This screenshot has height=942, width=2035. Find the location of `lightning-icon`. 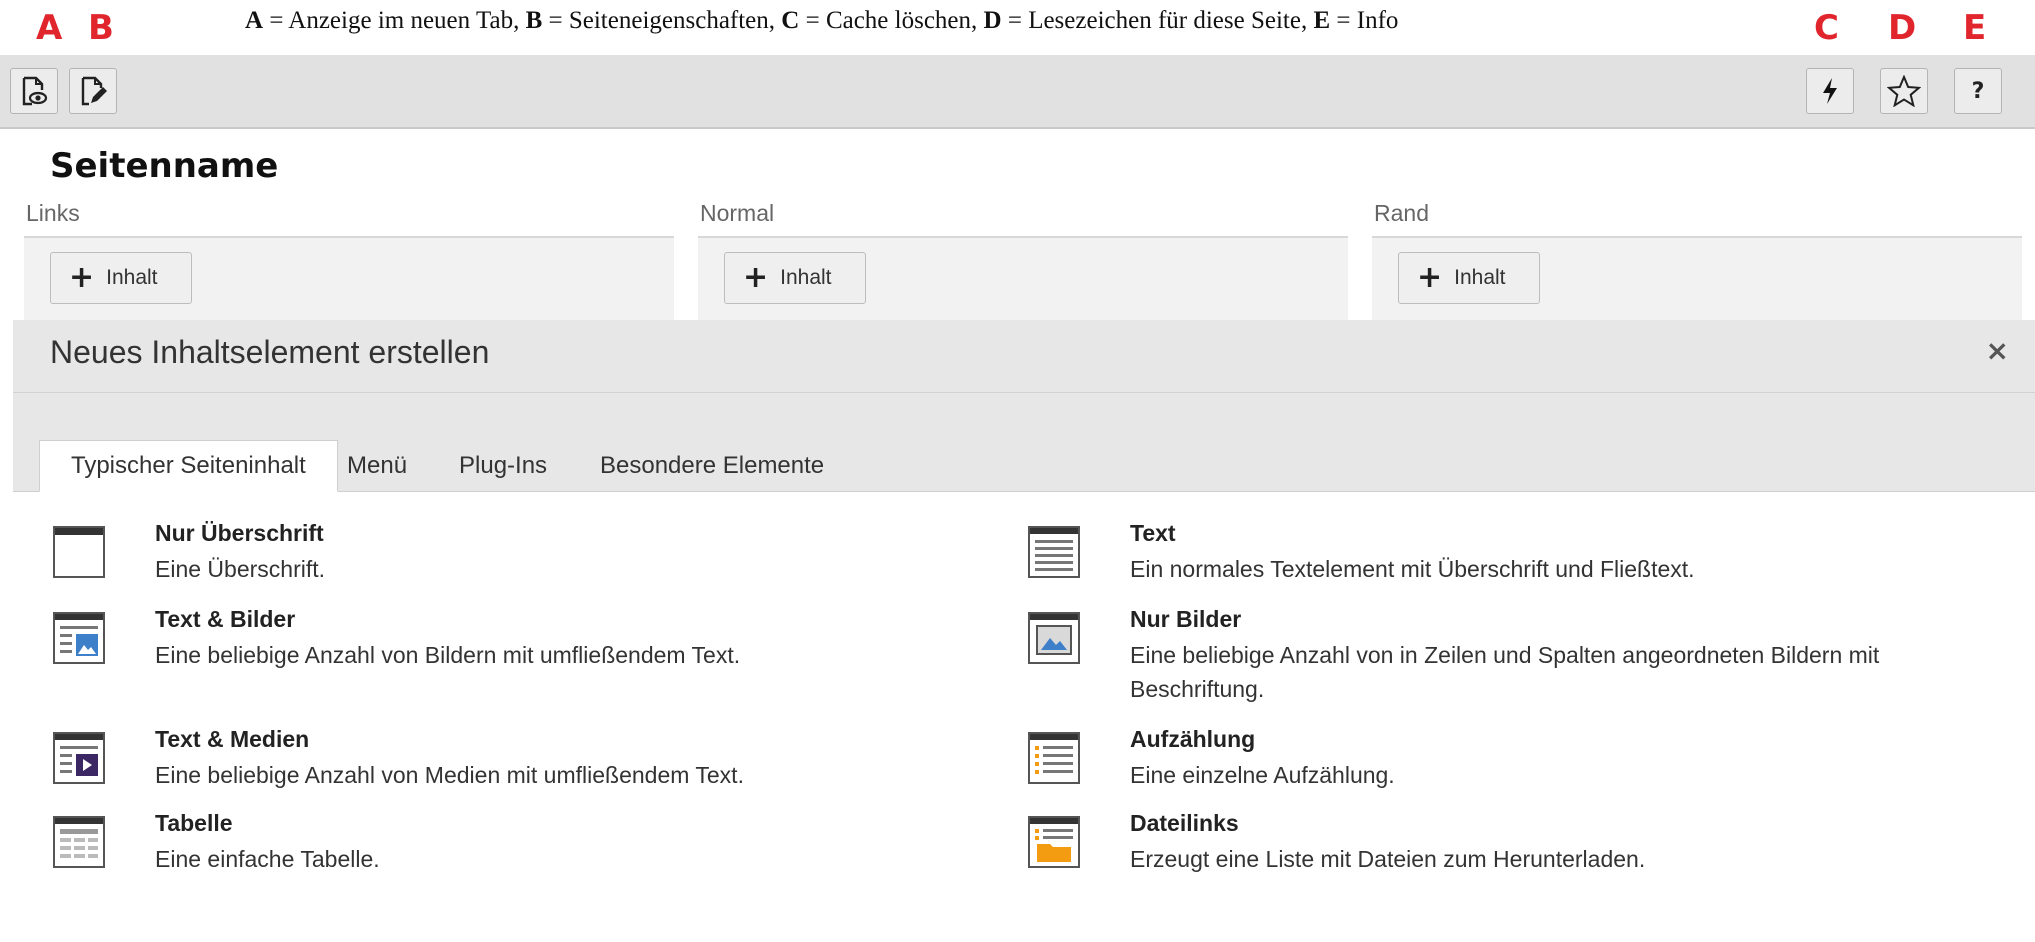

lightning-icon is located at coordinates (1830, 91).